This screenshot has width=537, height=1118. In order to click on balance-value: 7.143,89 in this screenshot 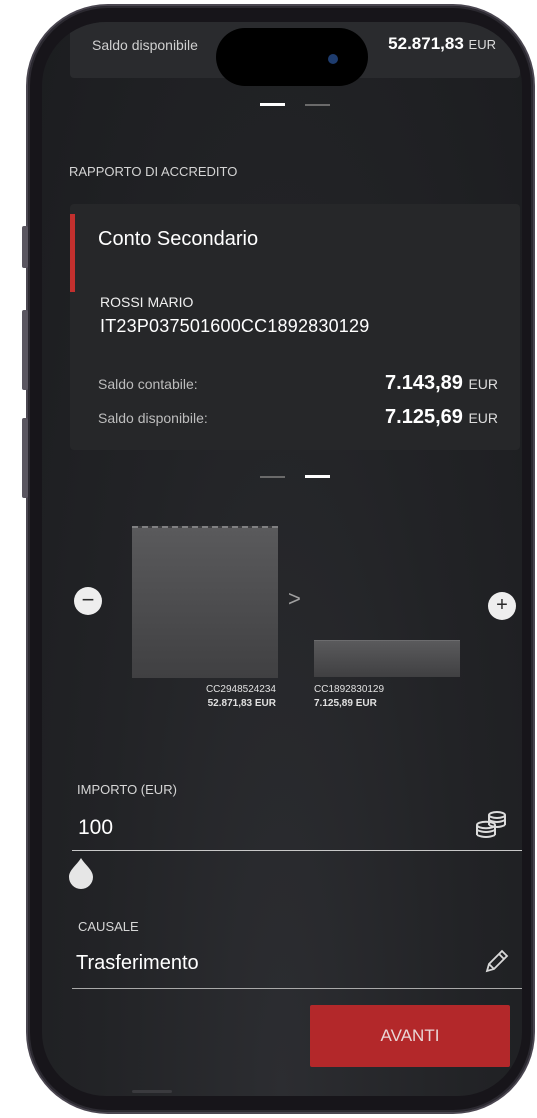, I will do `click(424, 383)`.